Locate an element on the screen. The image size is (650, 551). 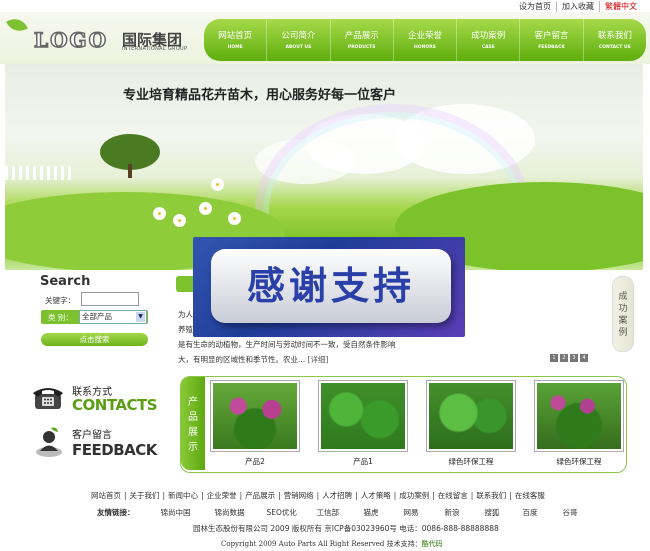
search-button: 点击搜索 is located at coordinates (94, 339).